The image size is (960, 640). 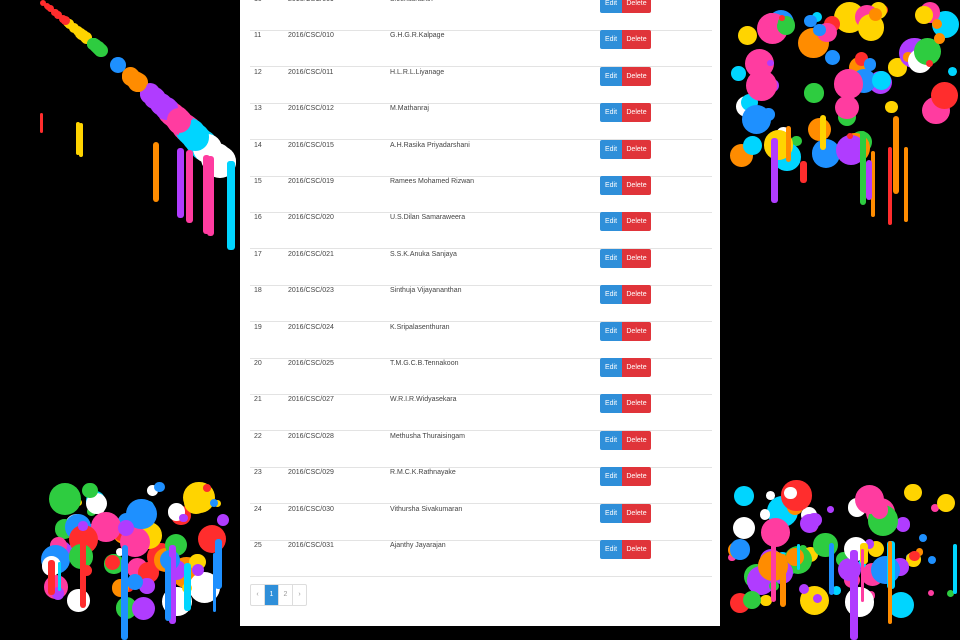 I want to click on table-row: 12 2016/CSC/011 H.L.R.L.Liyanage Edit Delete, so click(x=481, y=85).